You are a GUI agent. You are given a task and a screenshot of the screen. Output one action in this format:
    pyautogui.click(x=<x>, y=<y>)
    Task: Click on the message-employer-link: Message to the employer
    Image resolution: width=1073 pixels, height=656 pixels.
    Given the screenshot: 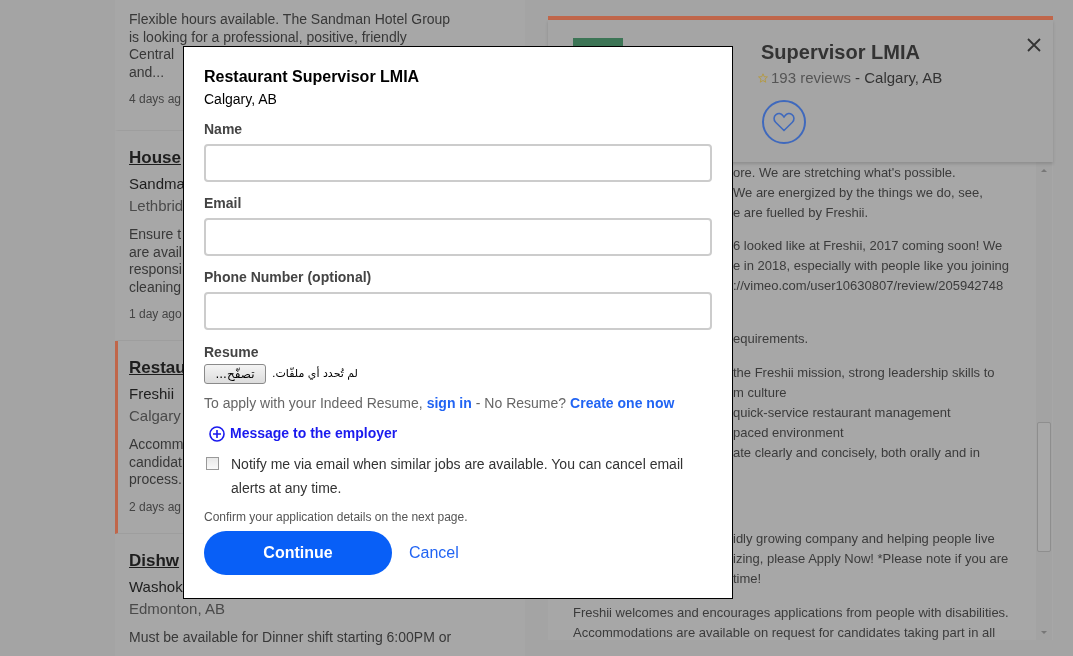 What is the action you would take?
    pyautogui.click(x=314, y=433)
    